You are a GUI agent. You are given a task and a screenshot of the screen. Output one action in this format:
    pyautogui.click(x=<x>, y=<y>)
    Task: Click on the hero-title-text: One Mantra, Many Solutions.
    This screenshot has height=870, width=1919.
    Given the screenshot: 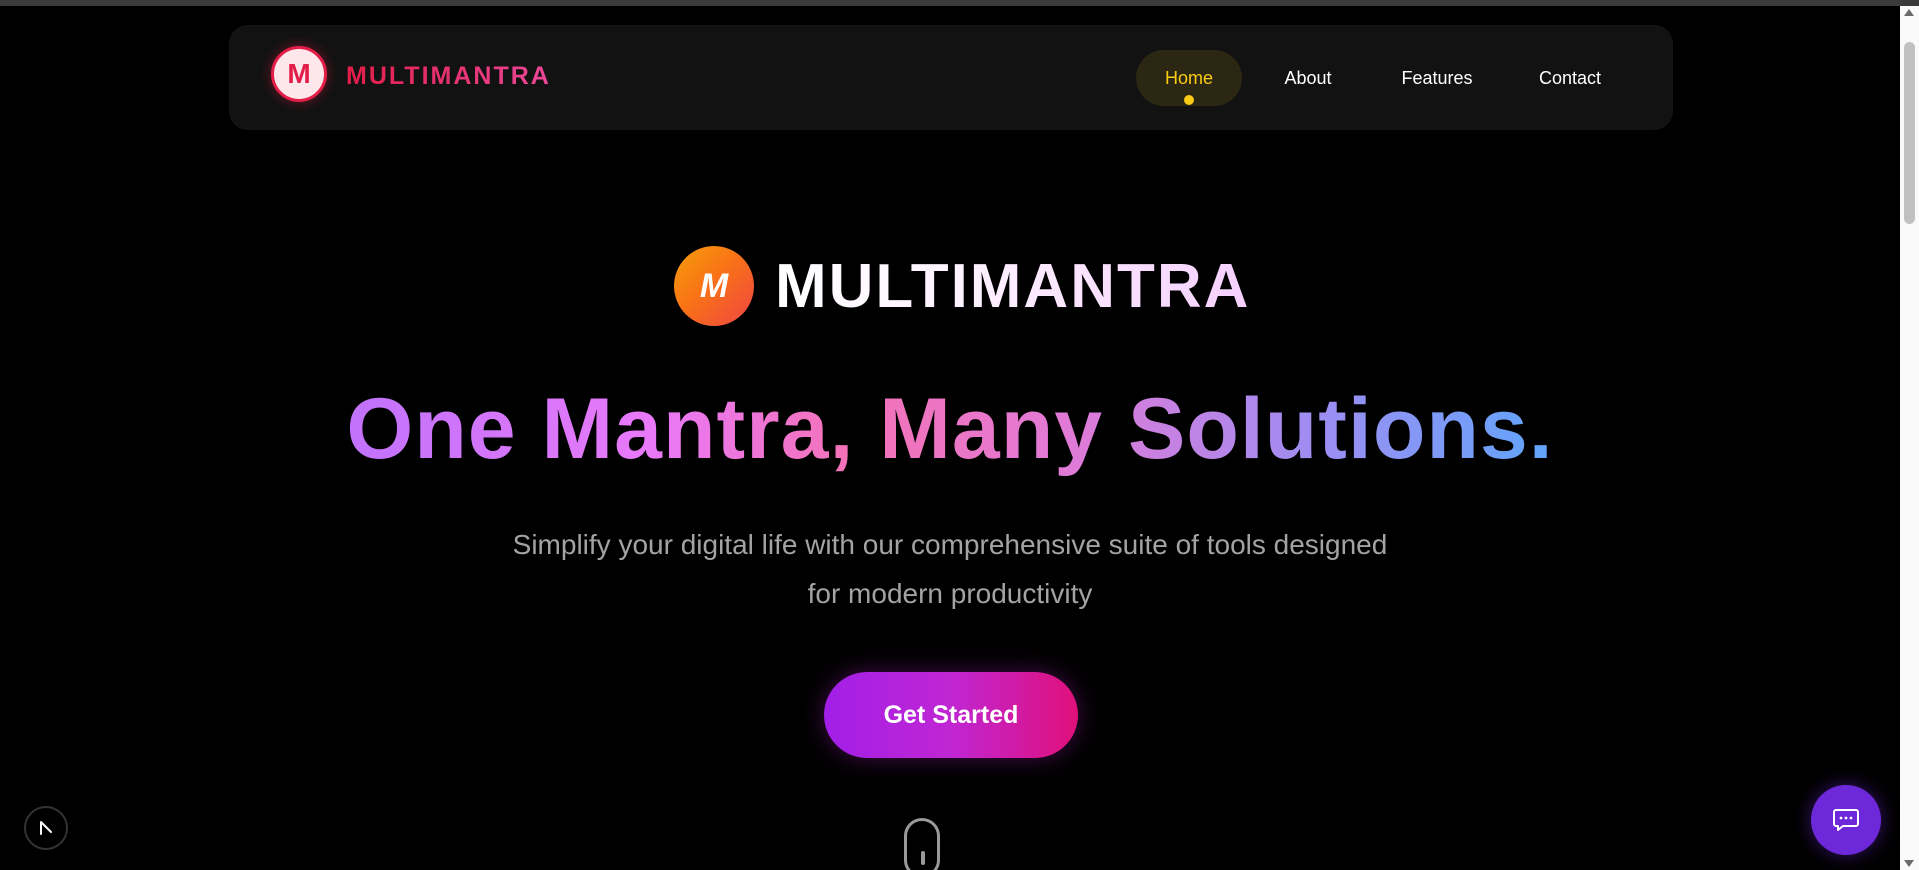 What is the action you would take?
    pyautogui.click(x=950, y=429)
    